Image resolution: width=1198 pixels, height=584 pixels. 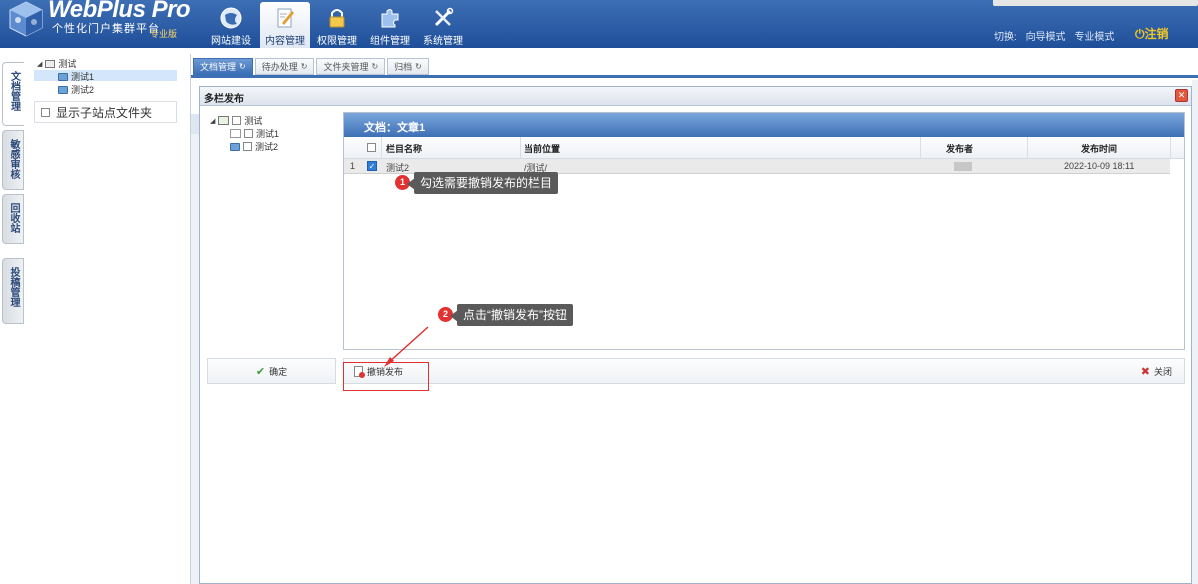 What do you see at coordinates (542, 148) in the screenshot?
I see `col-current-location: 当前位置` at bounding box center [542, 148].